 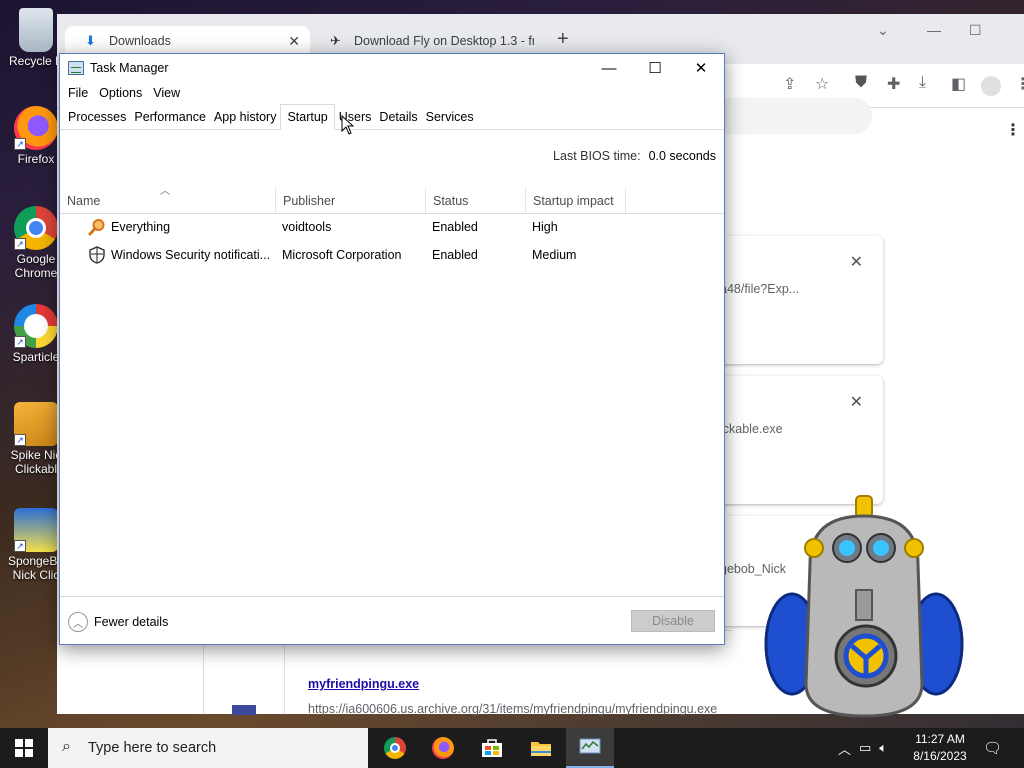 I want to click on bookmark-star-icon: ☆, so click(x=822, y=84).